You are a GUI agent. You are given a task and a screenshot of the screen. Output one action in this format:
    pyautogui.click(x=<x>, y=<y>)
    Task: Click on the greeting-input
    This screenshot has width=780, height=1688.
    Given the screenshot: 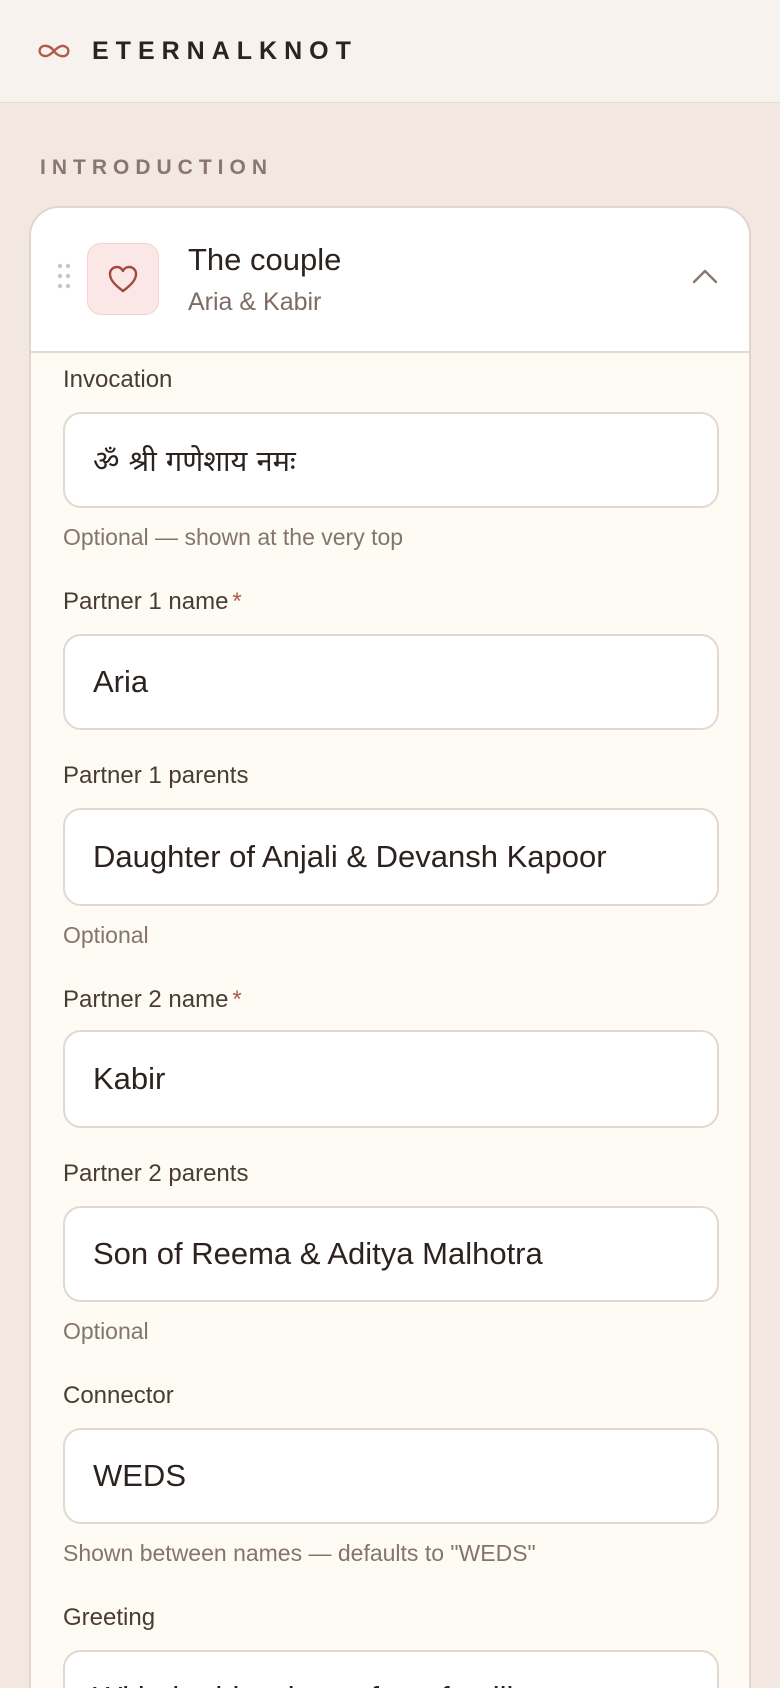 What is the action you would take?
    pyautogui.click(x=391, y=1669)
    